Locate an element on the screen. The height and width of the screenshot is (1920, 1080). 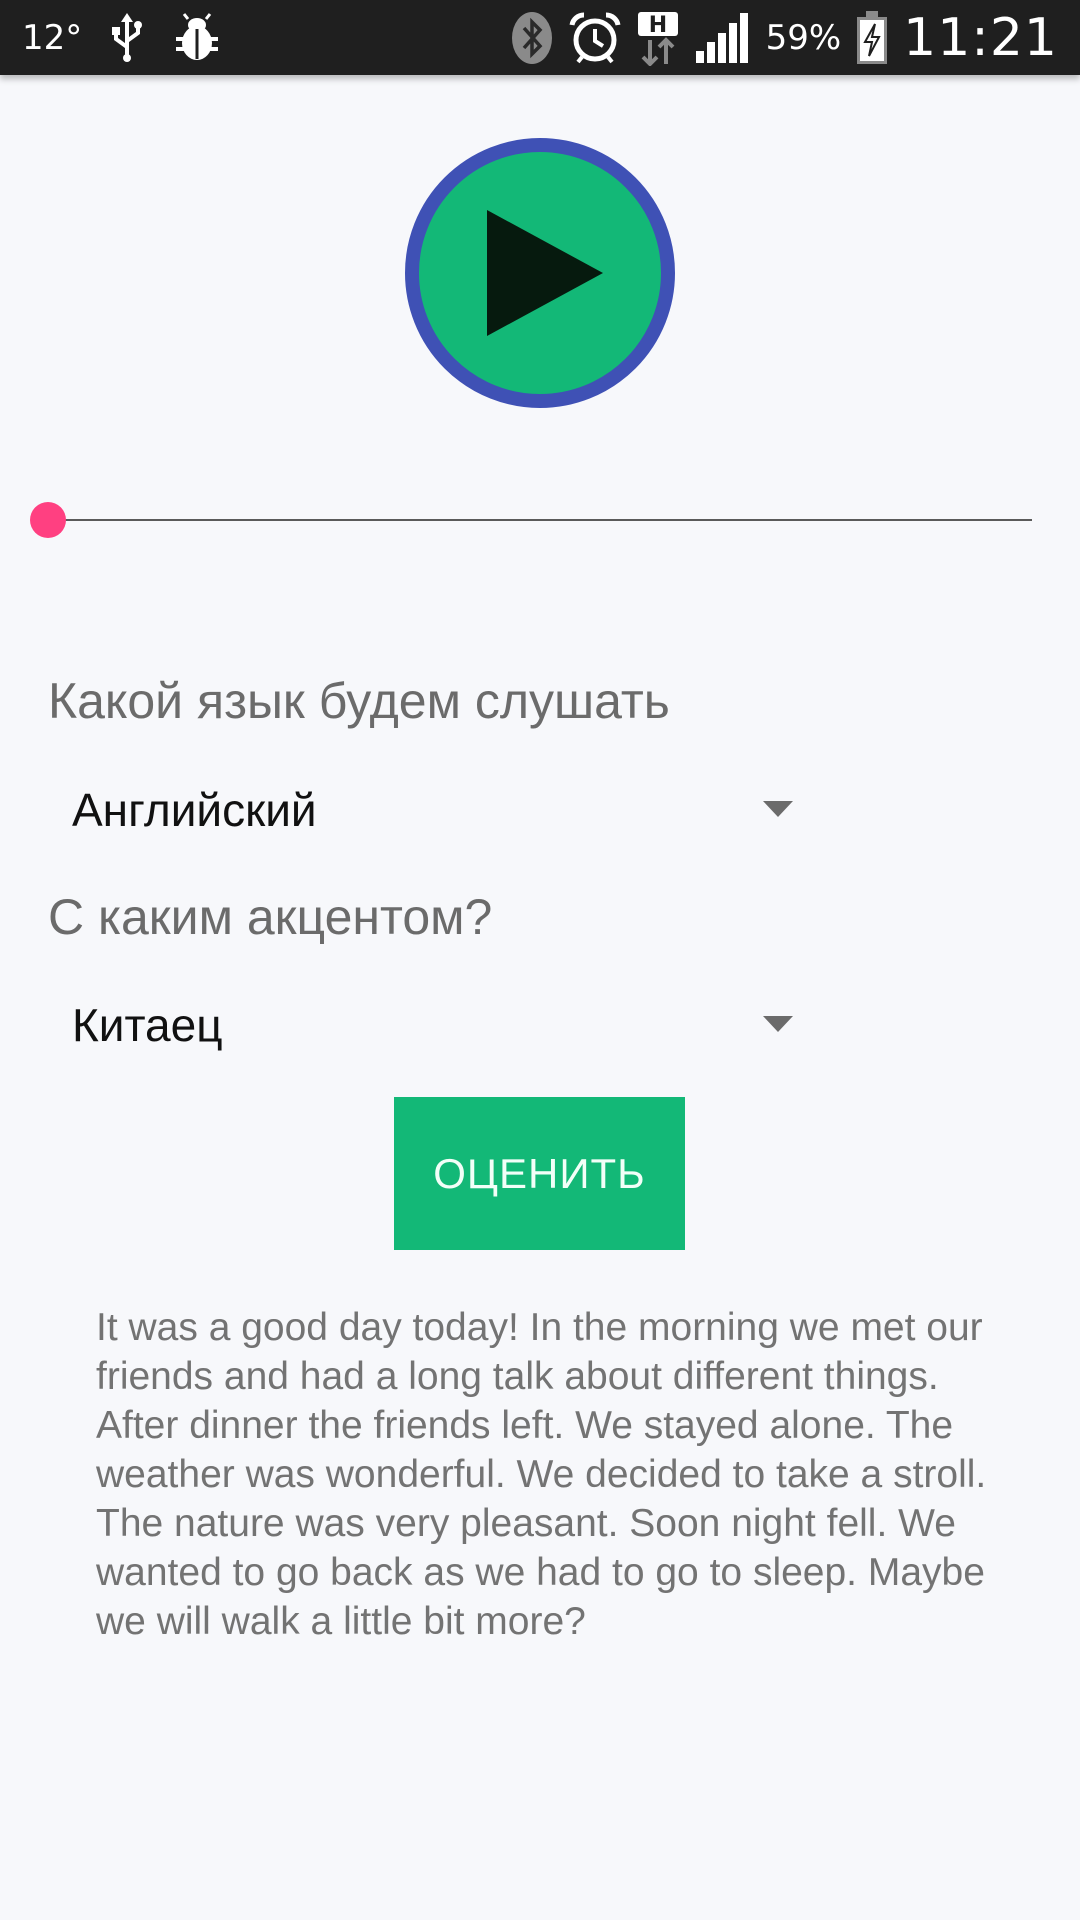
evaluate-button: ОЦЕНИТЬ is located at coordinates (539, 1173).